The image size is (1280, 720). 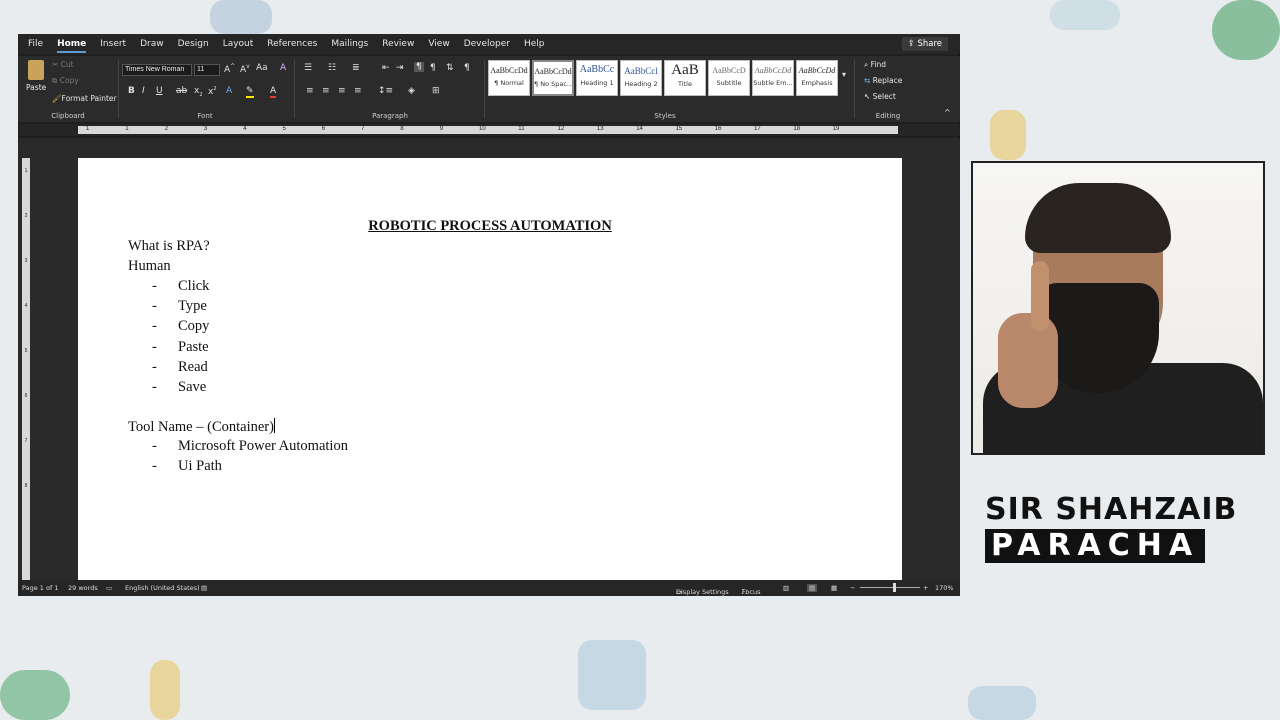 What do you see at coordinates (398, 44) in the screenshot?
I see `tab-review: Review` at bounding box center [398, 44].